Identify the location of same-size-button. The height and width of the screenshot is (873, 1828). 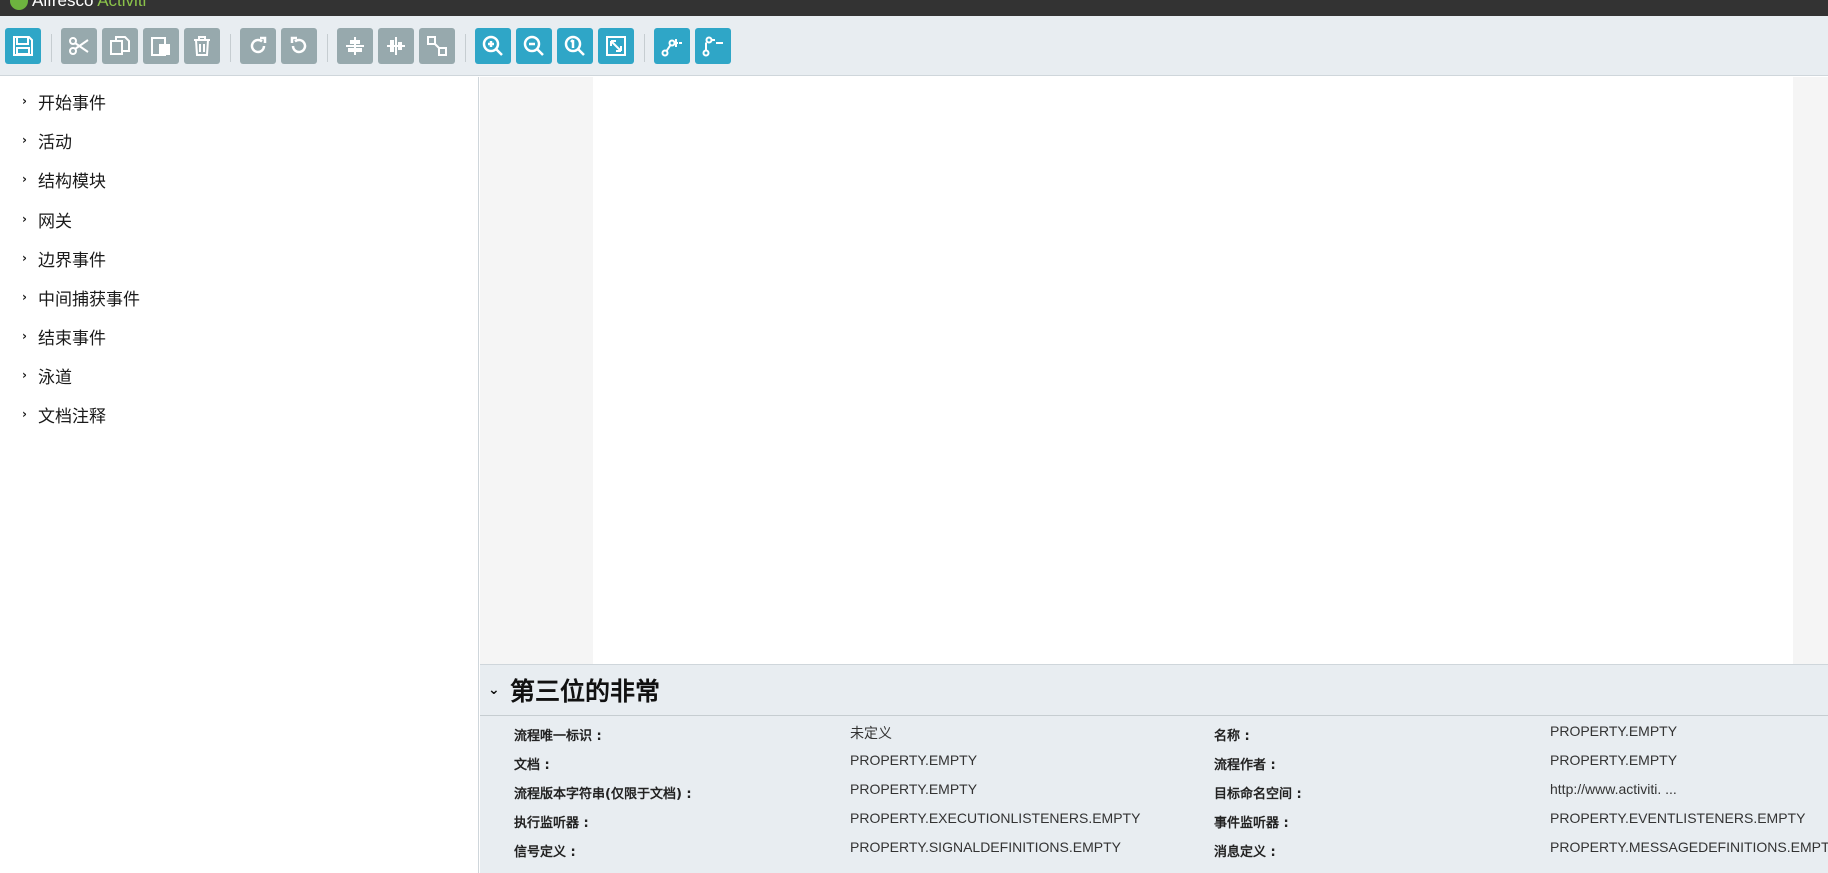
(437, 46).